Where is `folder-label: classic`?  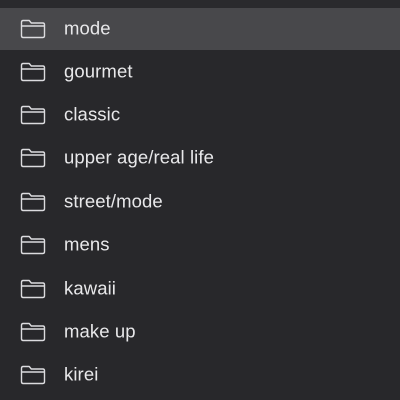 folder-label: classic is located at coordinates (92, 114).